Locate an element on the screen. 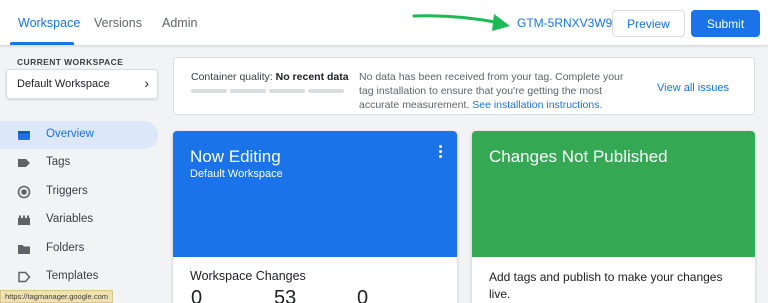  workspace-selector: Default Workspace › is located at coordinates (82, 84).